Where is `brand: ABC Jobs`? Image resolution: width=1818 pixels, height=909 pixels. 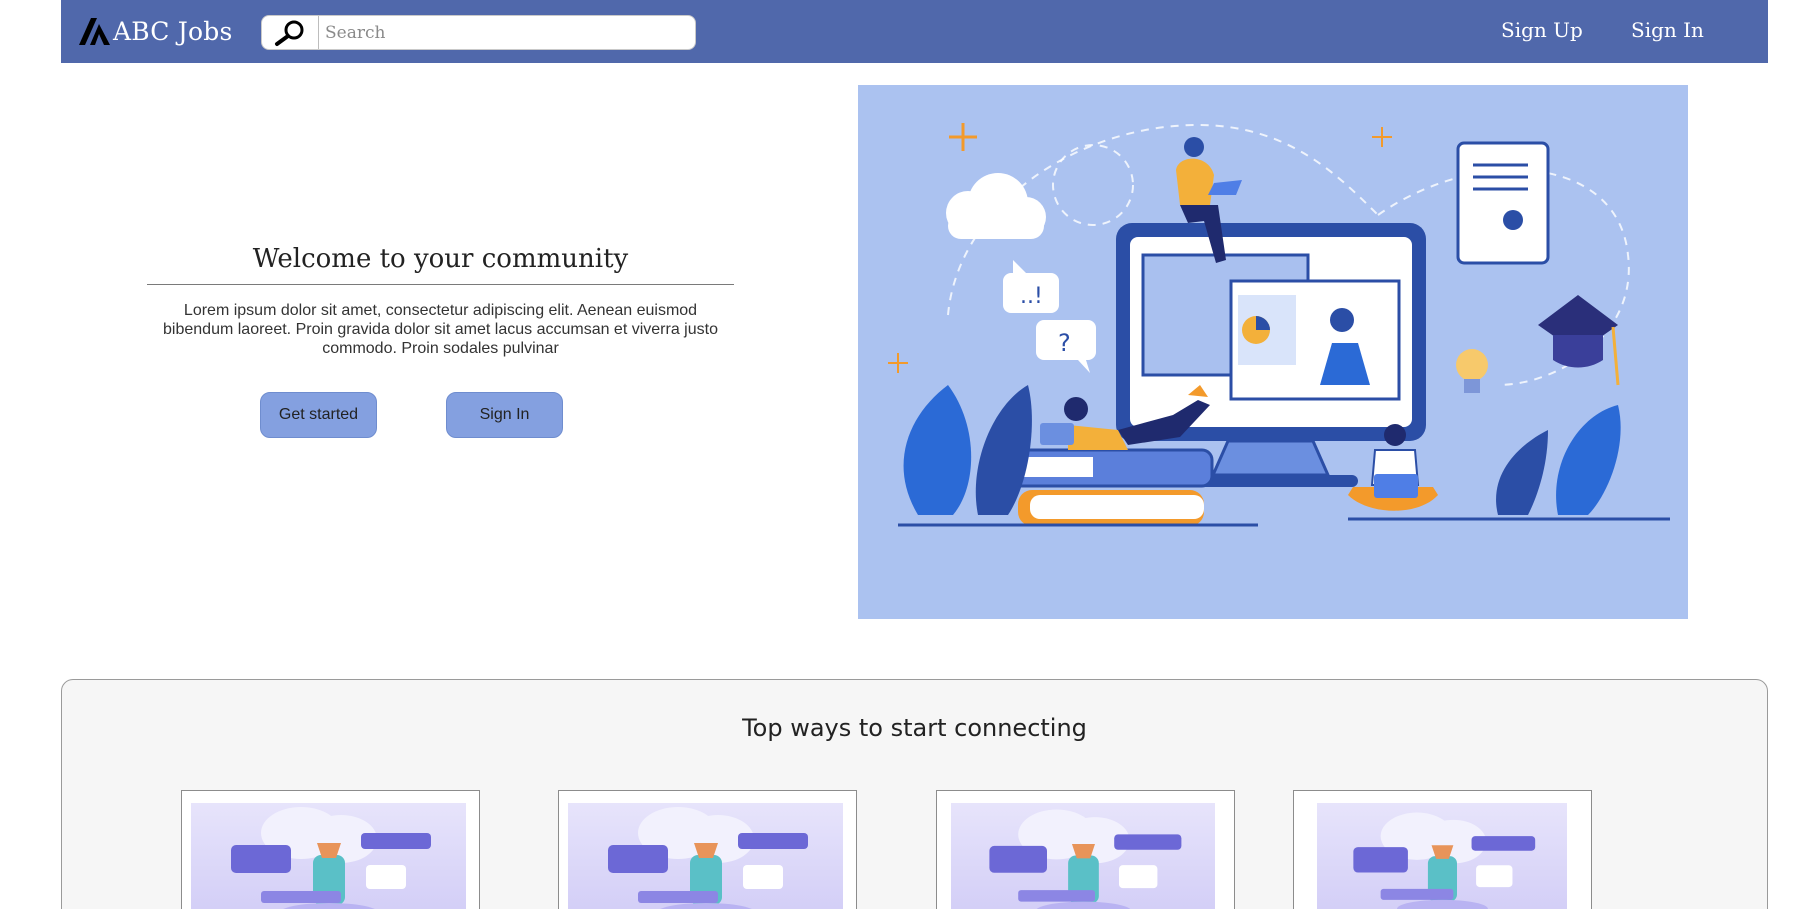
brand: ABC Jobs is located at coordinates (154, 31).